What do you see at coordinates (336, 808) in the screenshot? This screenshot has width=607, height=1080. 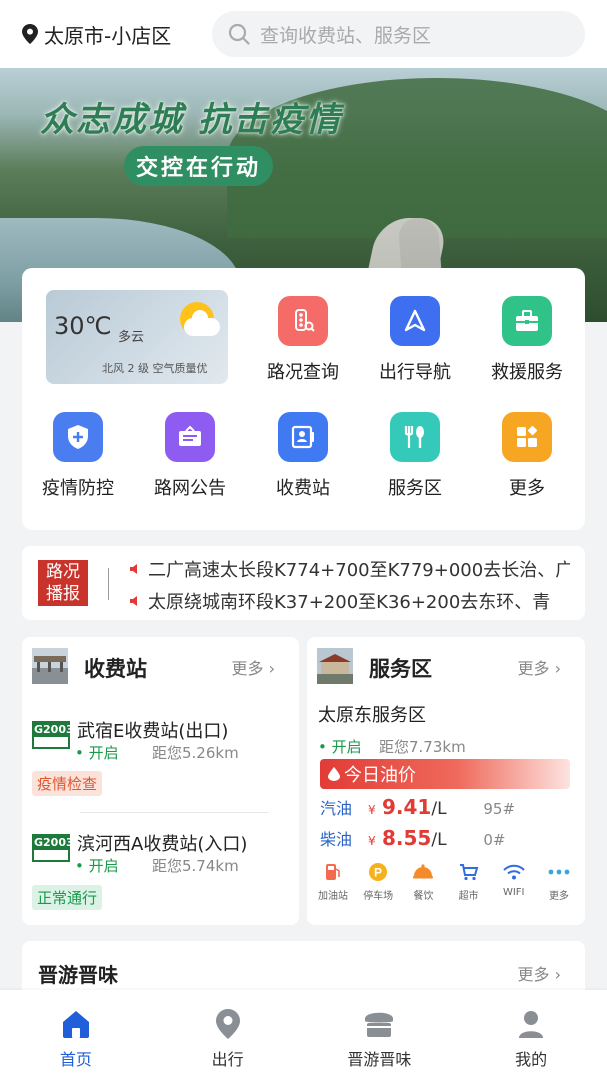 I see `oil-type: 汽油` at bounding box center [336, 808].